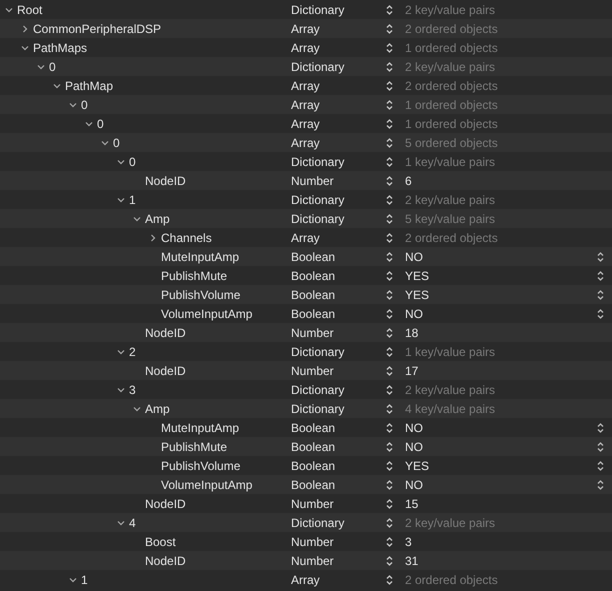 This screenshot has height=591, width=612. Describe the element at coordinates (157, 219) in the screenshot. I see `key-label: Amp` at that location.